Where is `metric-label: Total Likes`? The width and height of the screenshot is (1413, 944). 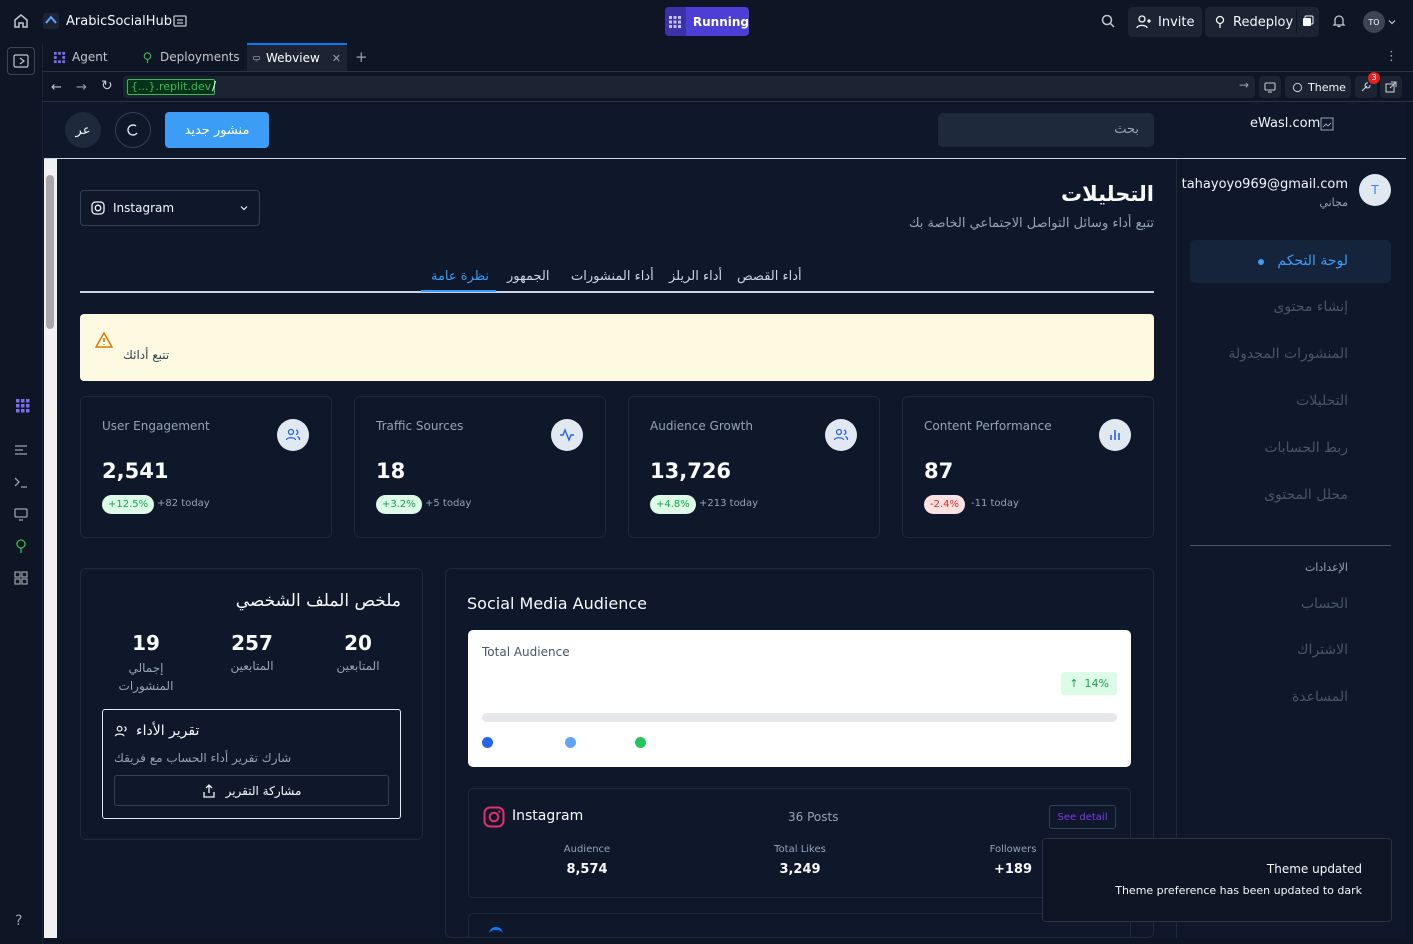 metric-label: Total Likes is located at coordinates (800, 849).